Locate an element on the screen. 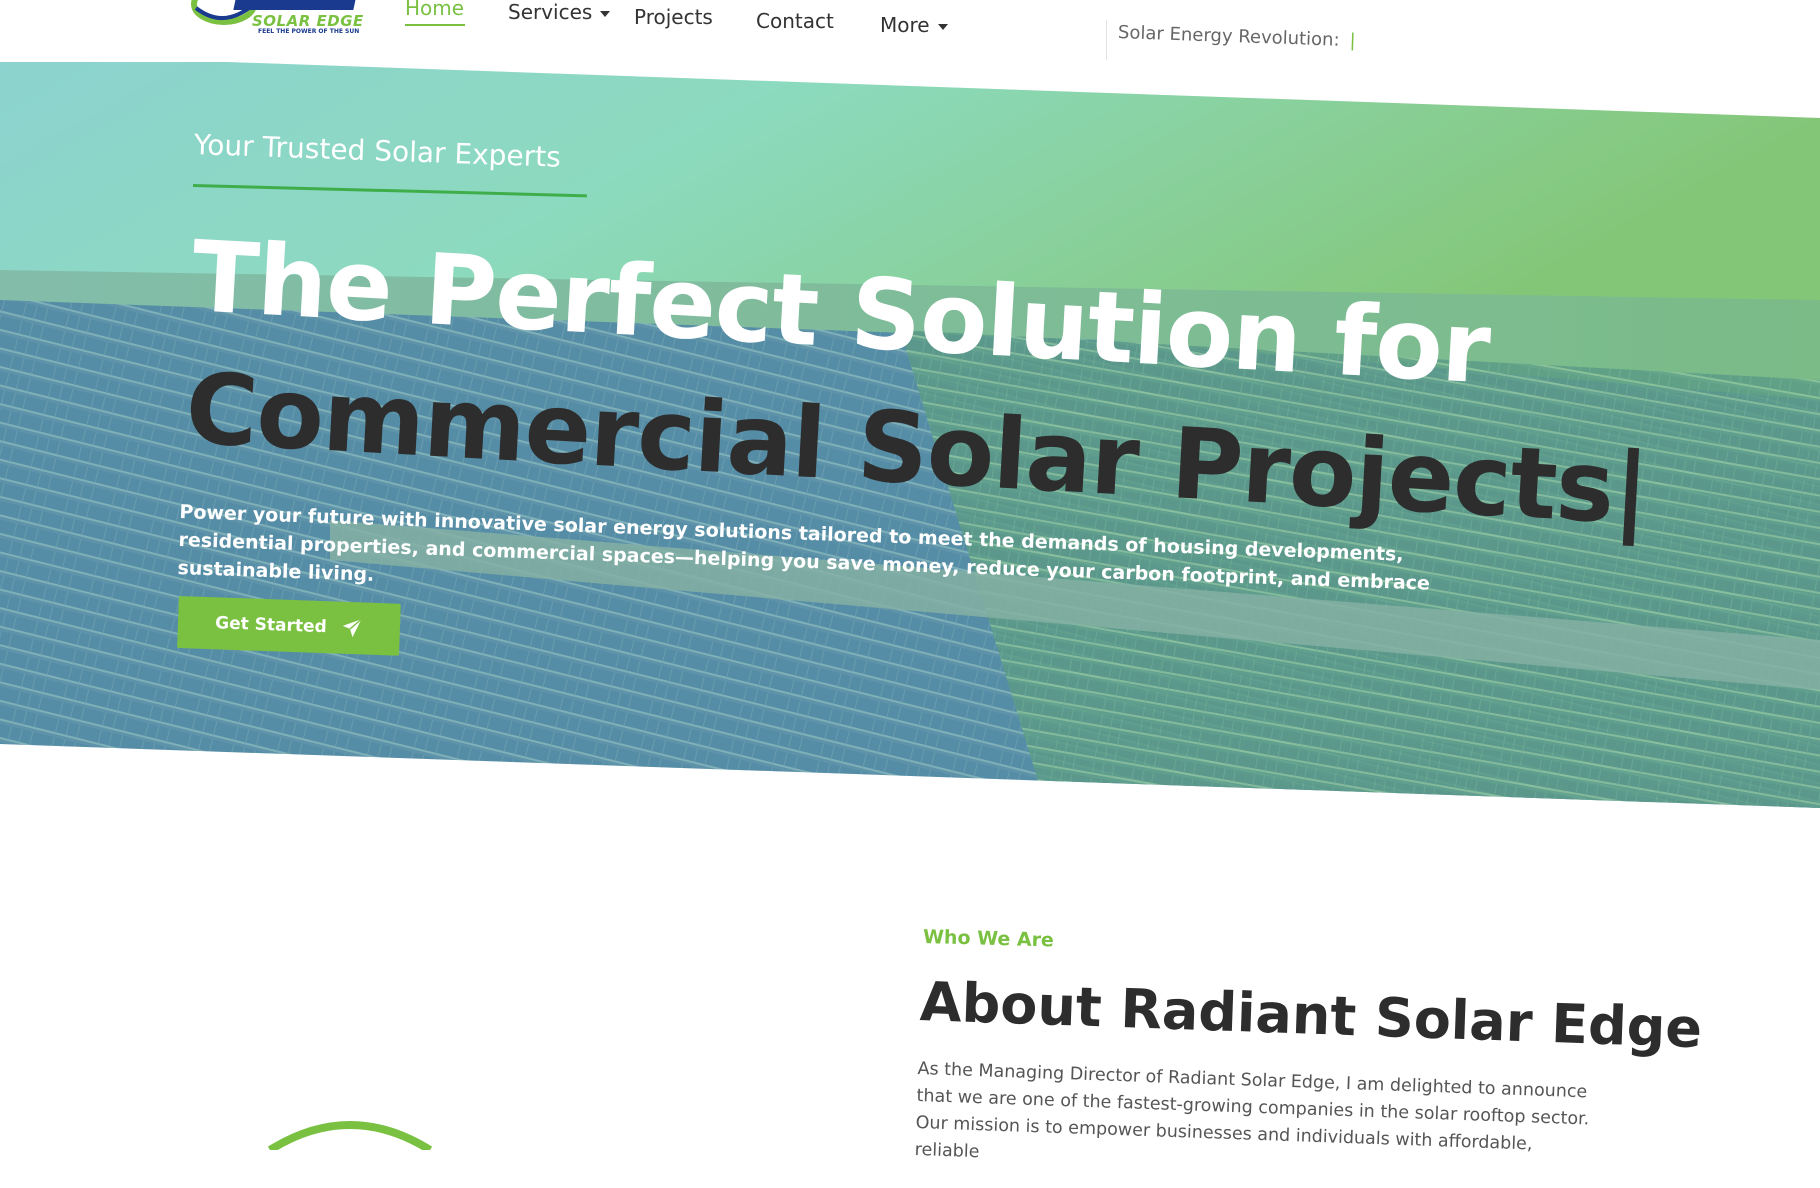 This screenshot has height=1188, width=1820. header-tagline: Solar Energy Revolution: | is located at coordinates (1237, 36).